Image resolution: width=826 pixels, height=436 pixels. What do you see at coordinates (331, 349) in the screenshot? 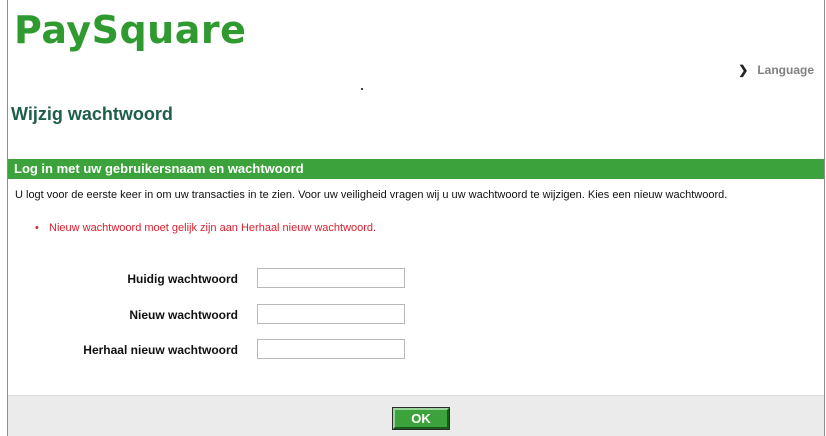
I see `repeat-password-input` at bounding box center [331, 349].